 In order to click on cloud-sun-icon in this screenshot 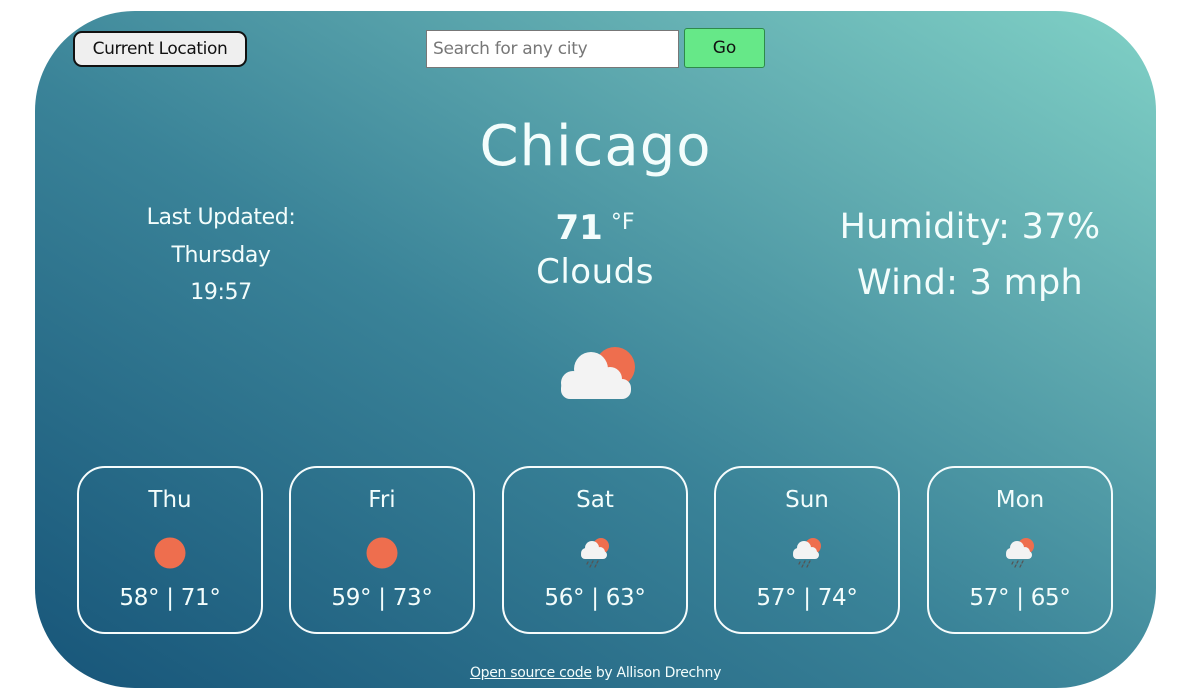, I will do `click(596, 373)`.